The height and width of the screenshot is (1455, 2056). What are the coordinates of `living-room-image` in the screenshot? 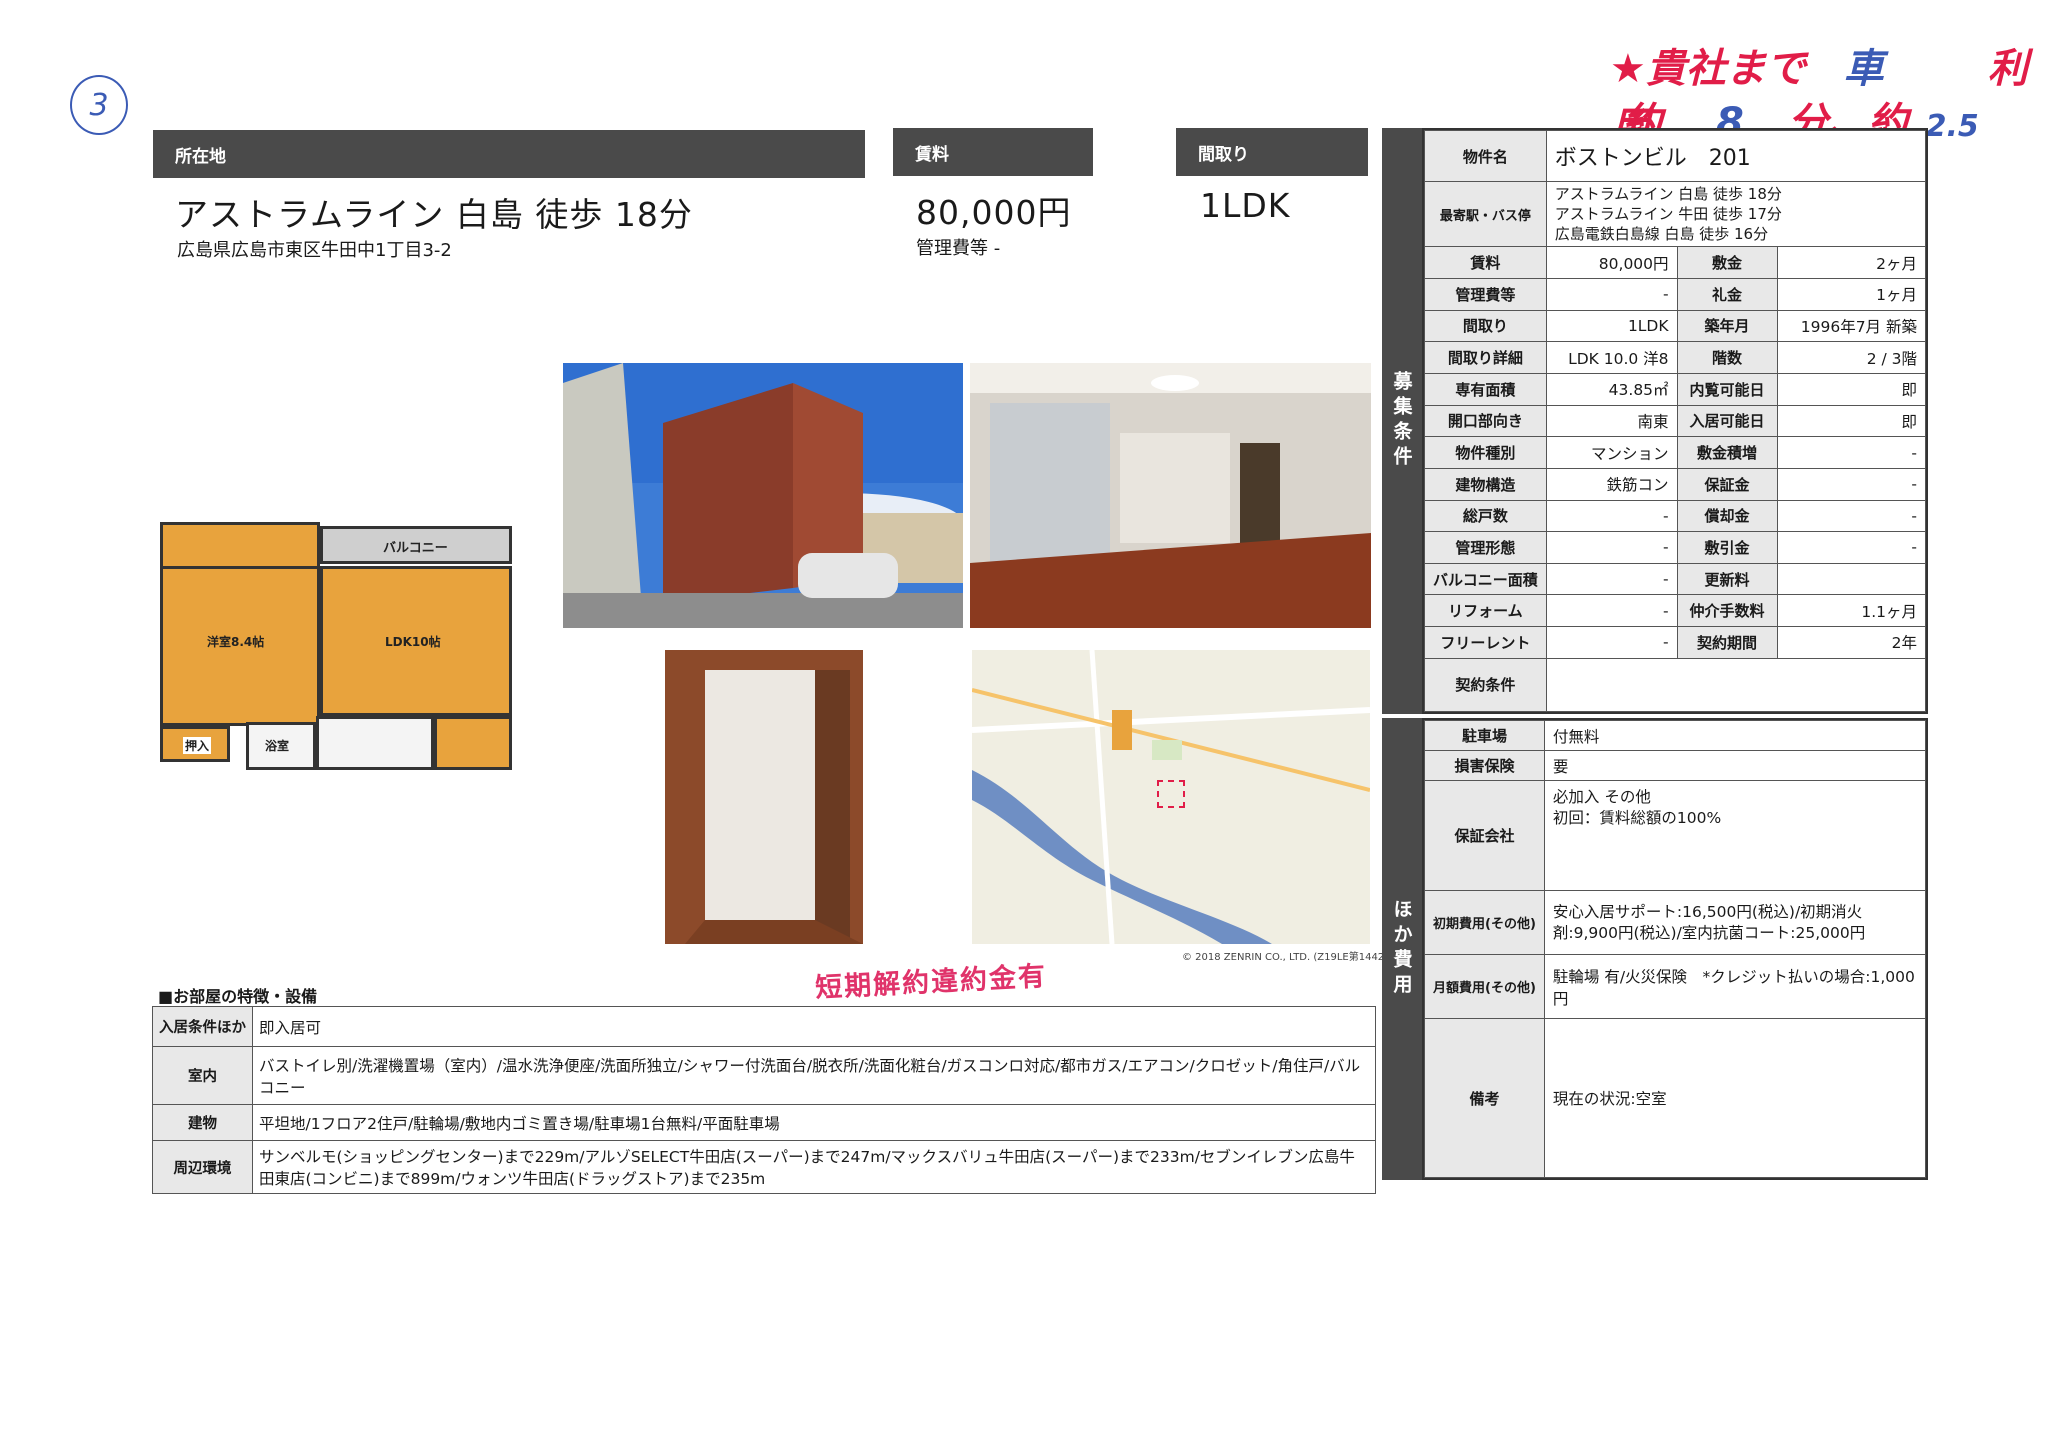 It's located at (1170, 495).